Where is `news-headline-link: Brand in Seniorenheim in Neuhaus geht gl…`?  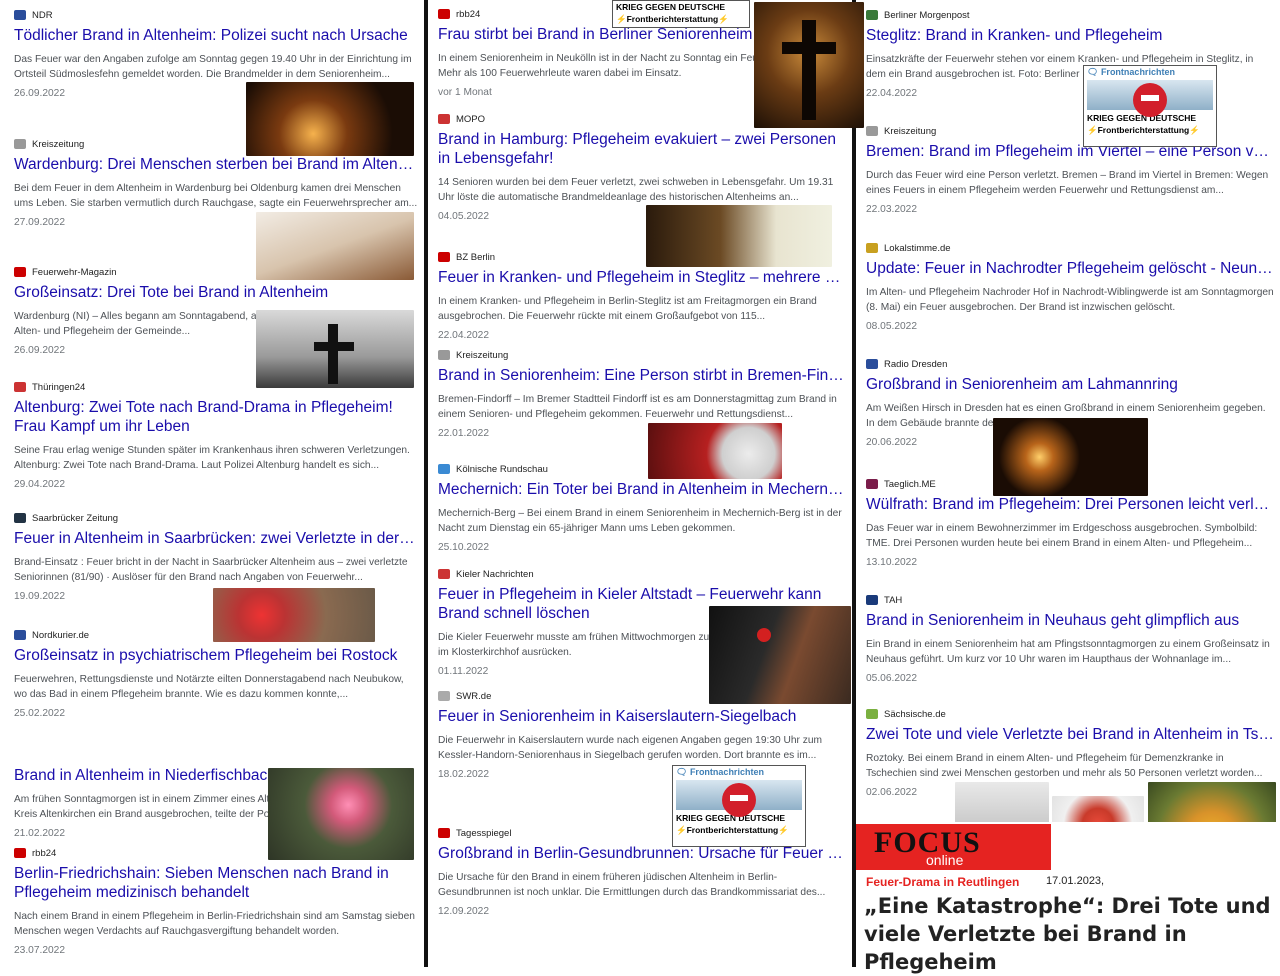
news-headline-link: Brand in Seniorenheim in Neuhaus geht gl… is located at coordinates (1070, 620).